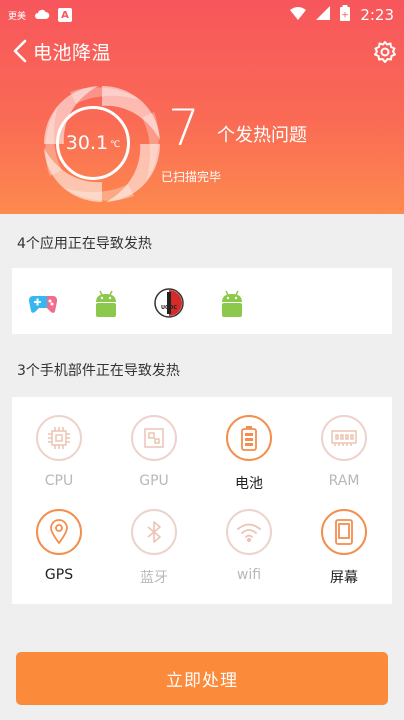  I want to click on cpu-label: CPU, so click(59, 481).